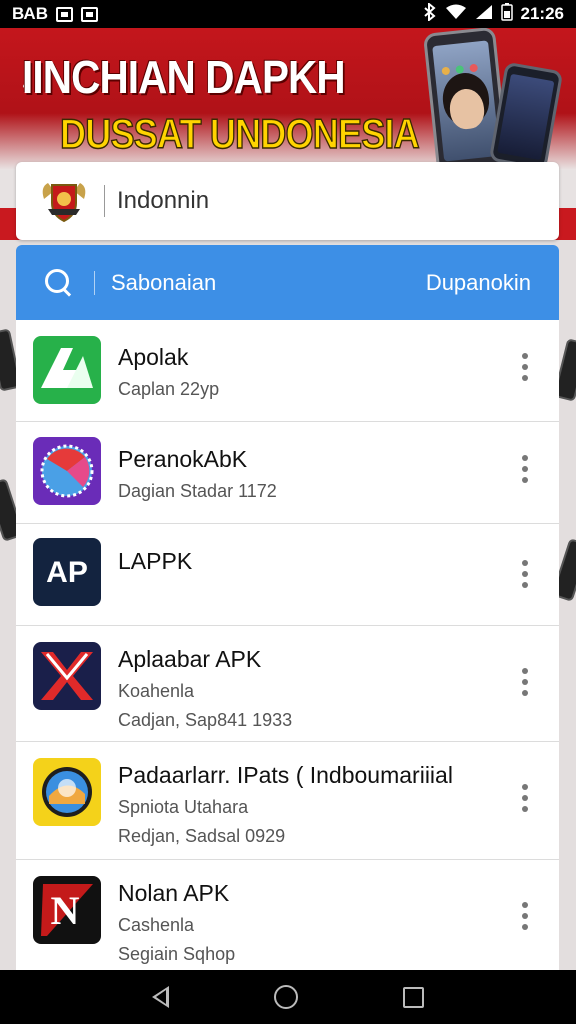 This screenshot has height=1024, width=576. Describe the element at coordinates (542, 13) in the screenshot. I see `status-time: 21:26` at that location.